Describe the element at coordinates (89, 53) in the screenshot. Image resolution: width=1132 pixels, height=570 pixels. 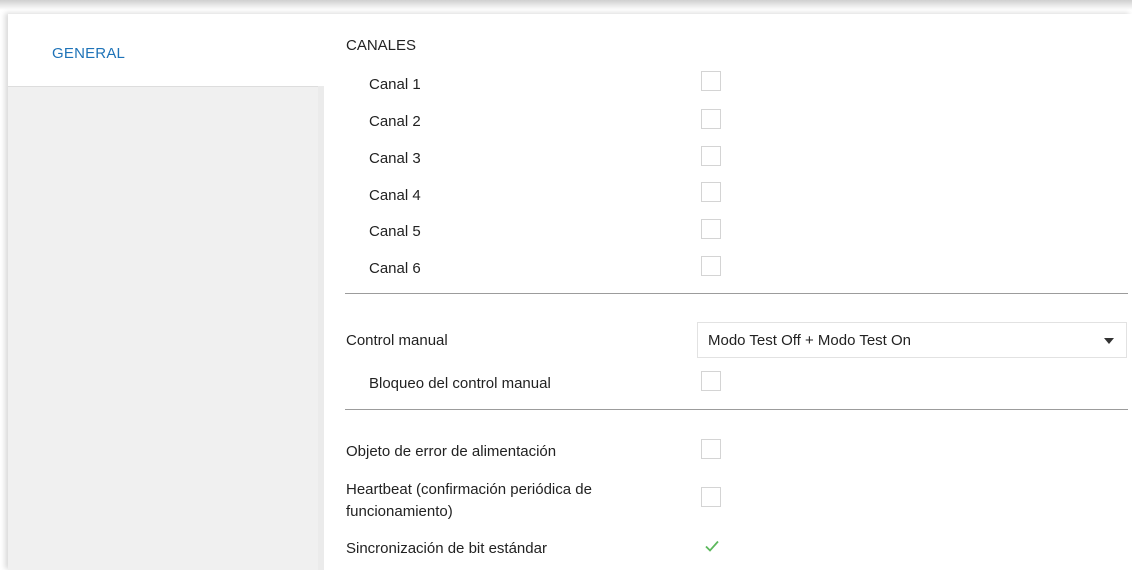
I see `tab-general-label: GENERAL` at that location.